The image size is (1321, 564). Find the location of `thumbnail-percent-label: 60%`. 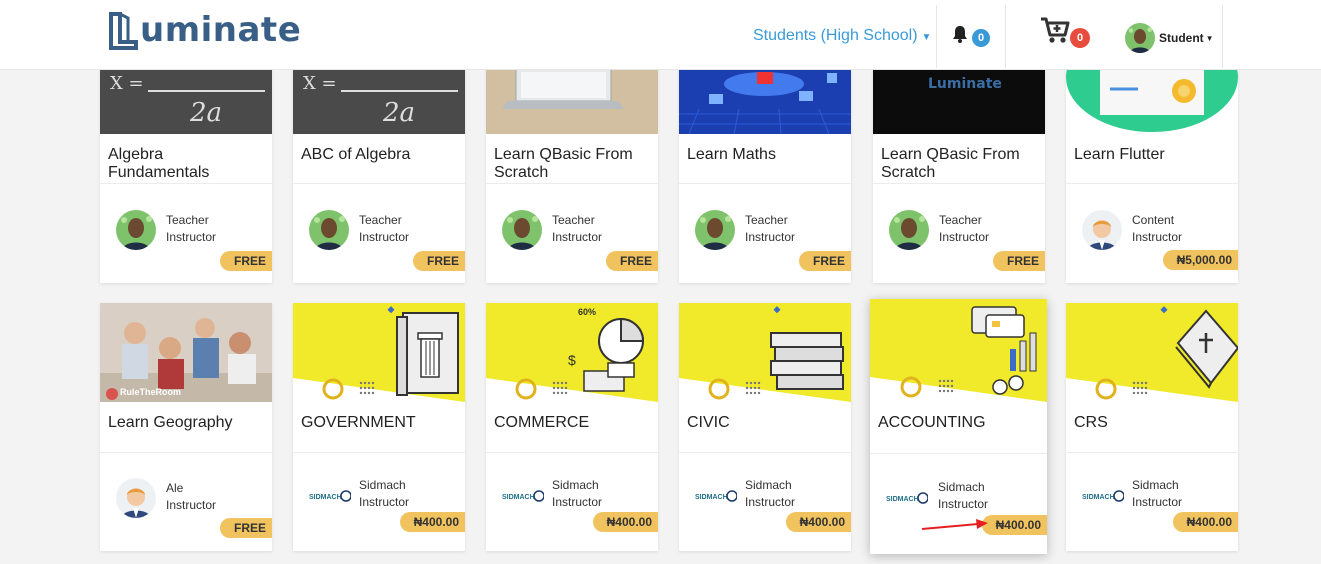

thumbnail-percent-label: 60% is located at coordinates (587, 312).